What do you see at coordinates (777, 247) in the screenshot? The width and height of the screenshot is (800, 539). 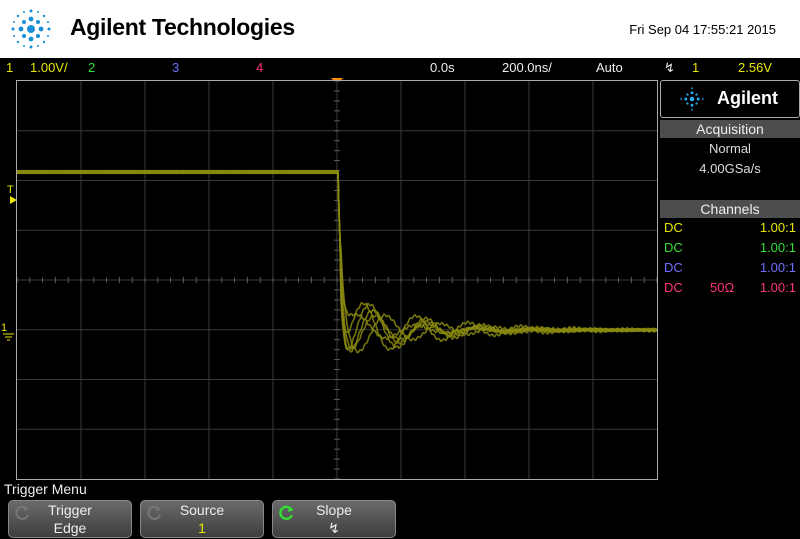 I see `channel2-probe: 1.00:1` at bounding box center [777, 247].